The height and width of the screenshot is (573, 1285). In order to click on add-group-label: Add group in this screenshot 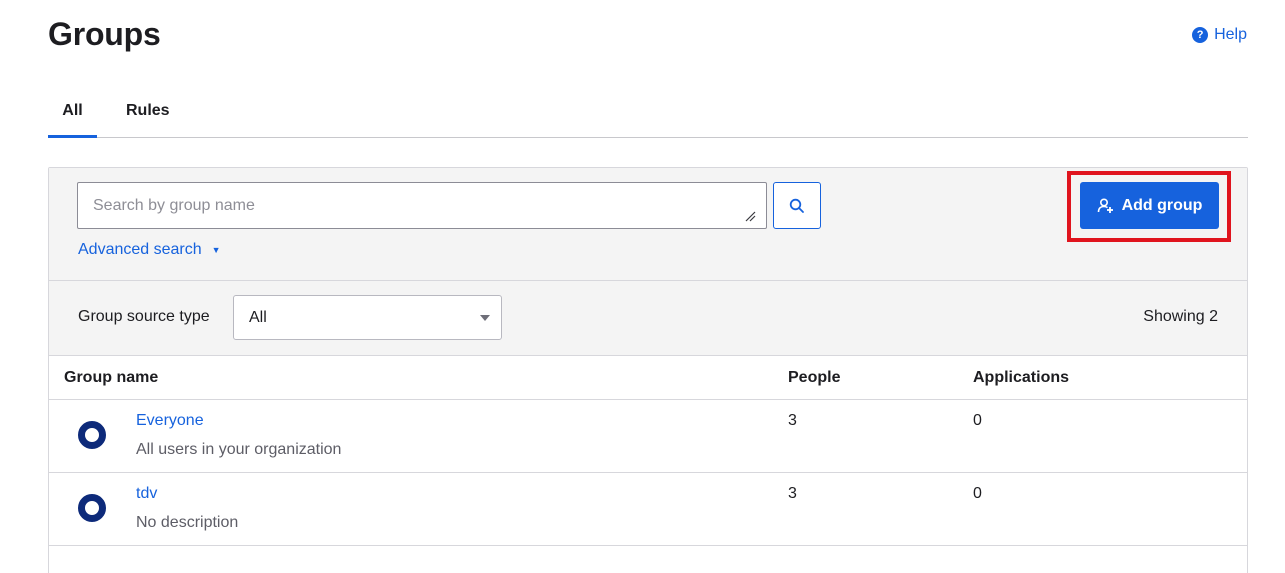, I will do `click(1162, 205)`.